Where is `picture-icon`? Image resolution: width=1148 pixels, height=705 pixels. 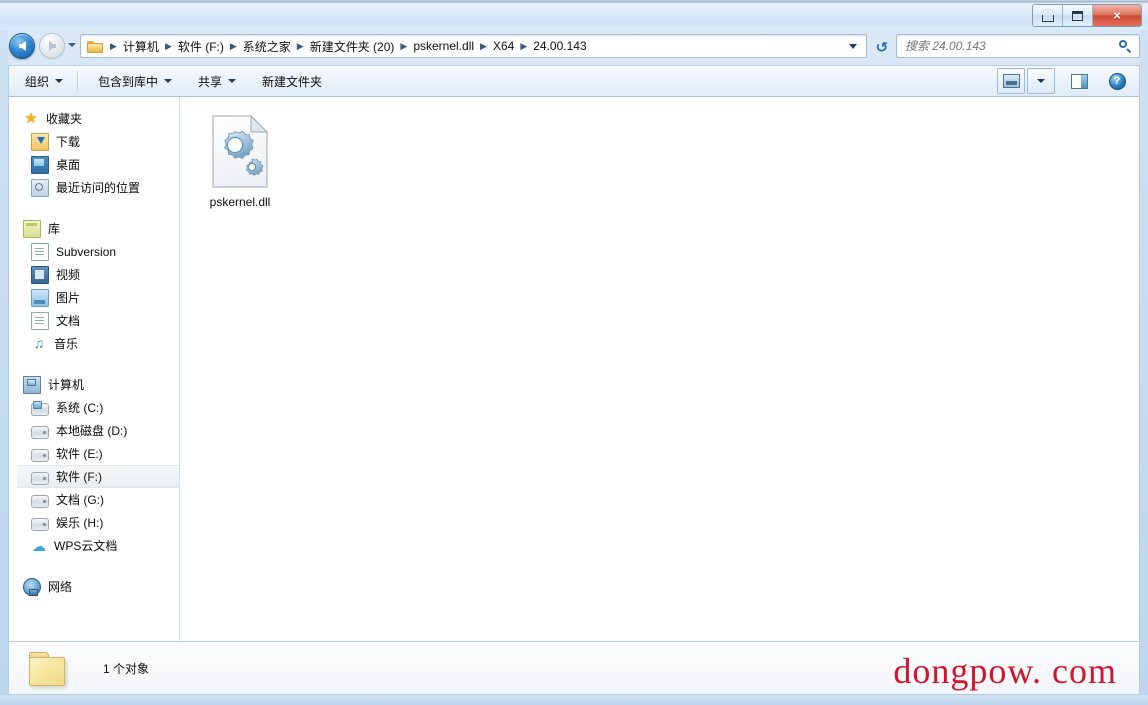 picture-icon is located at coordinates (40, 297).